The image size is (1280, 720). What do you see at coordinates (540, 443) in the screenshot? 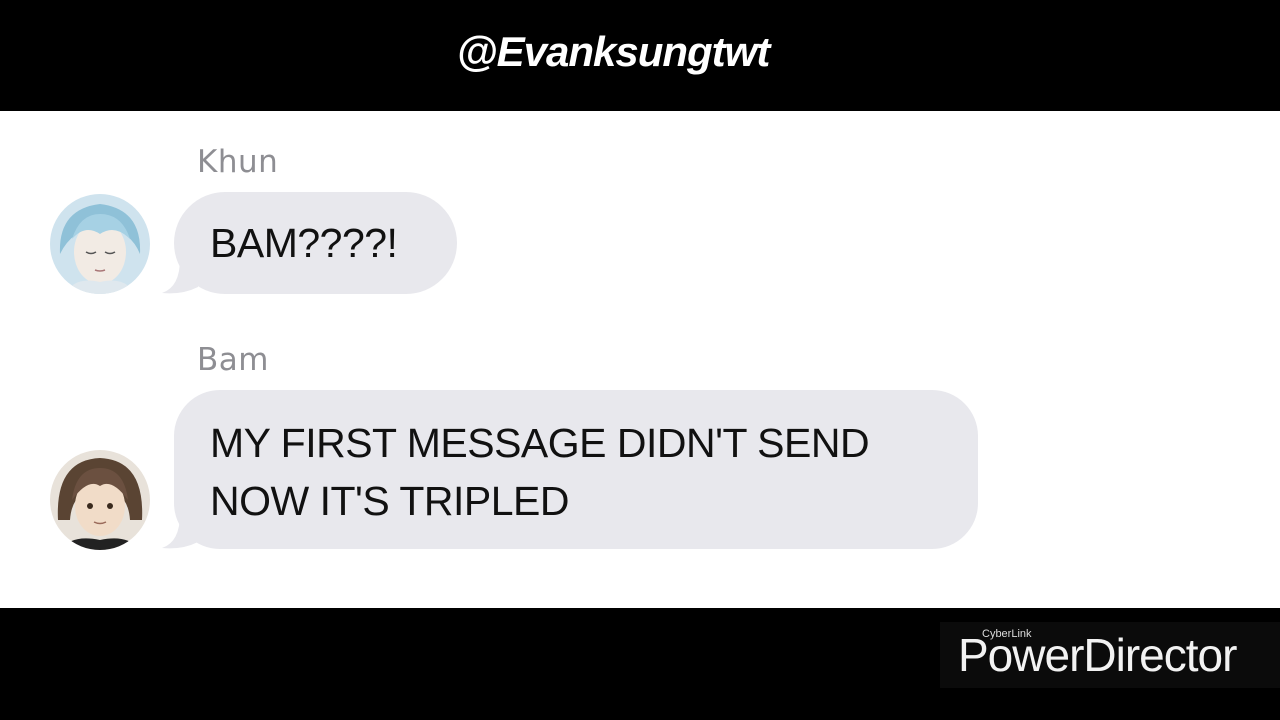
I see `message-text-line: MY FIRST MESSAGE DIDN'T SEND` at bounding box center [540, 443].